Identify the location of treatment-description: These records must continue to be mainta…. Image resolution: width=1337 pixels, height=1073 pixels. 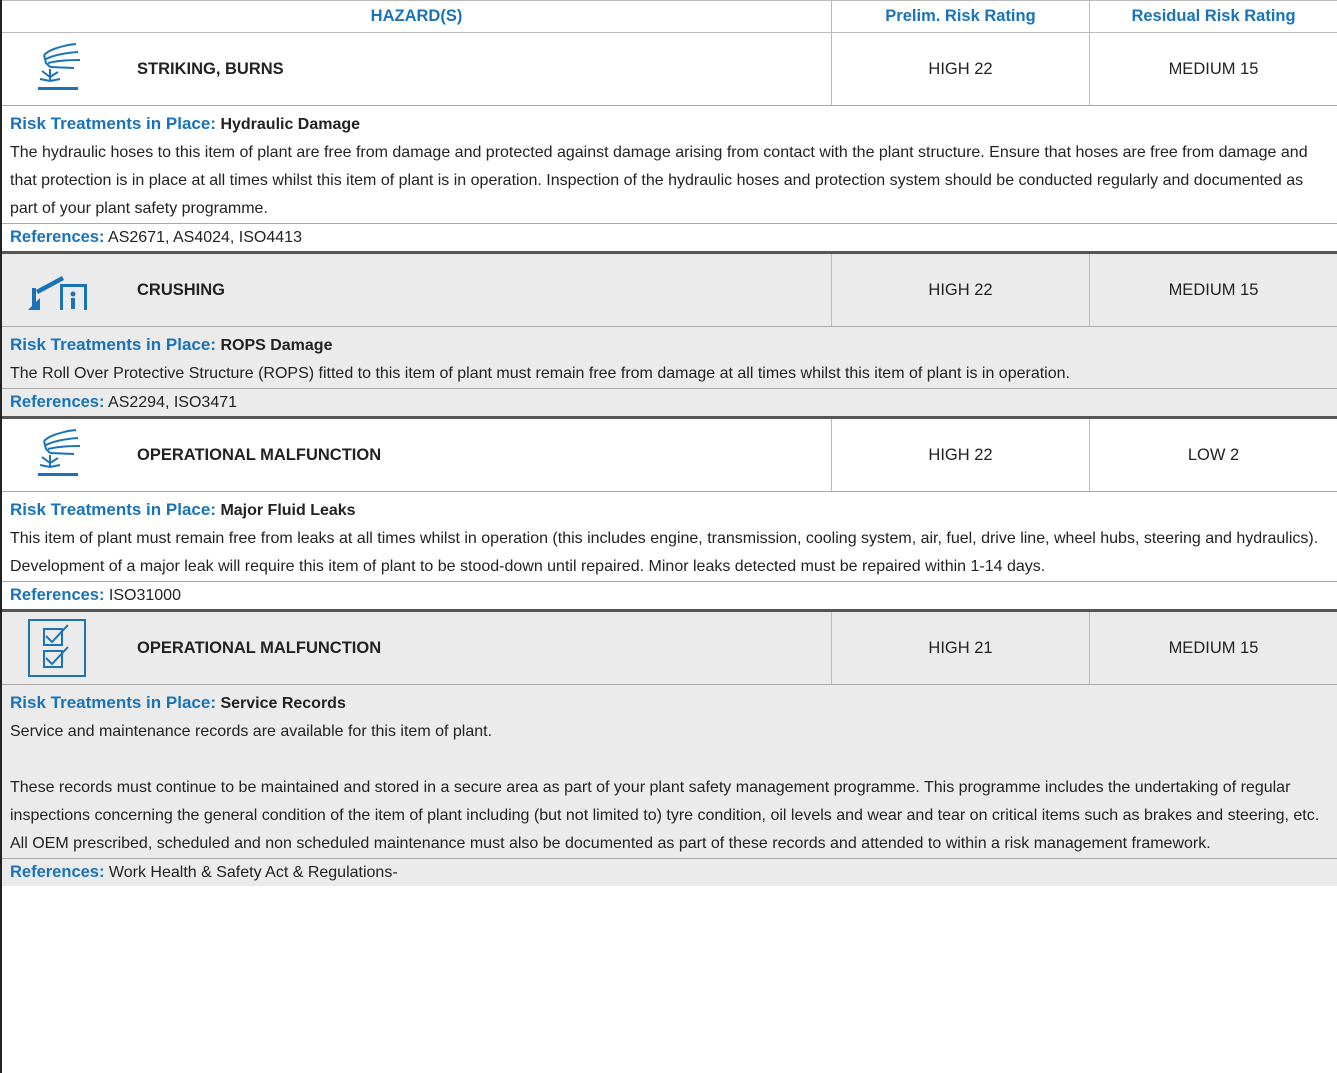
(665, 815).